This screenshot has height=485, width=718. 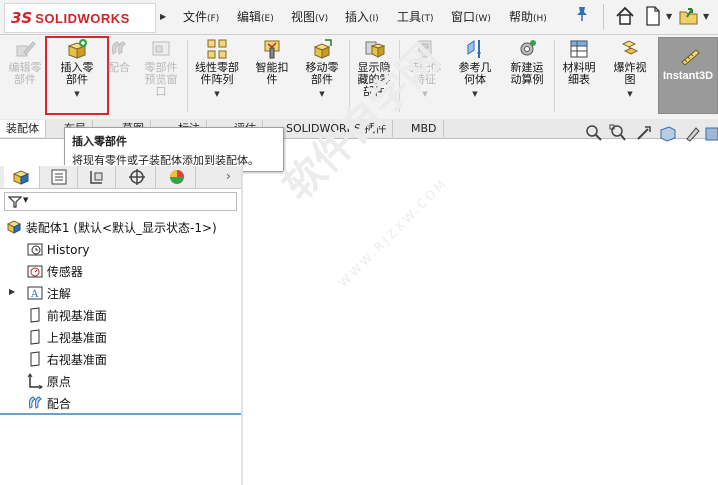 What do you see at coordinates (35, 402) in the screenshot?
I see `mates-icon` at bounding box center [35, 402].